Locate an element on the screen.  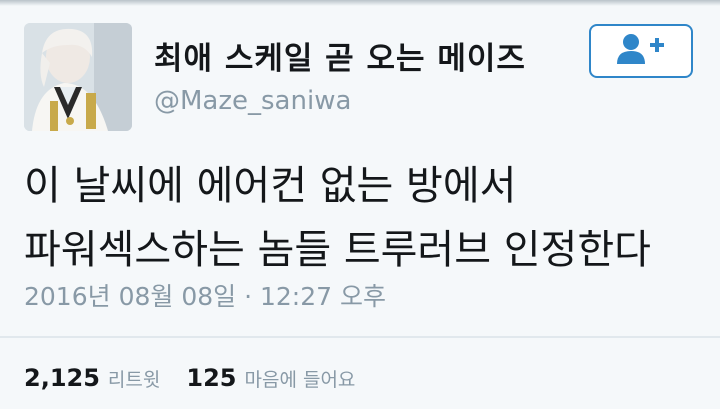
author-display-name: 최애 스케일 곧 오는 메이즈 is located at coordinates (340, 55).